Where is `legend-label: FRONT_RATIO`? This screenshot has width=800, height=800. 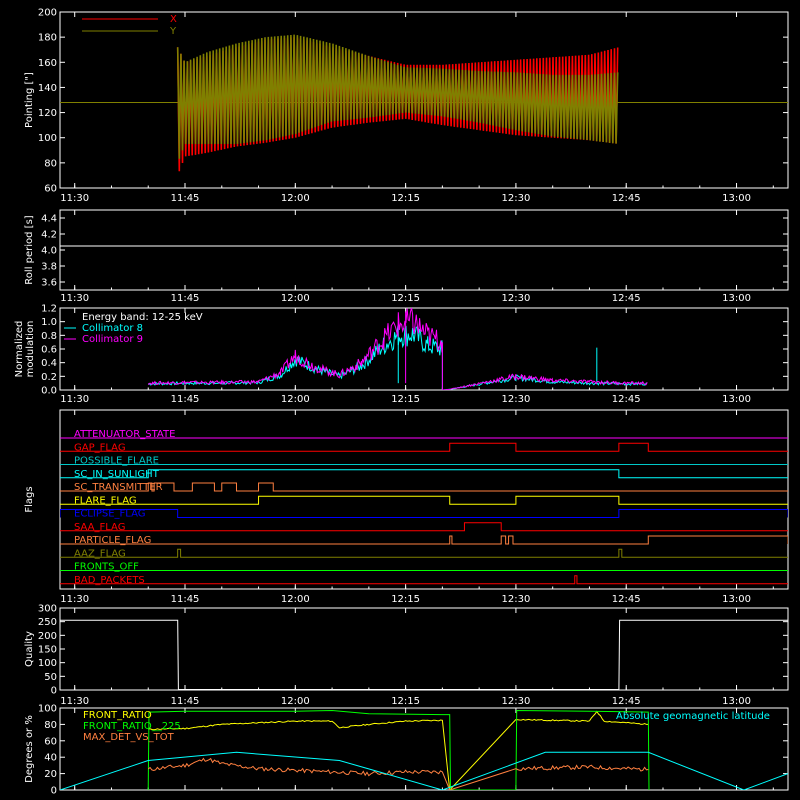
legend-label: FRONT_RATIO is located at coordinates (117, 715).